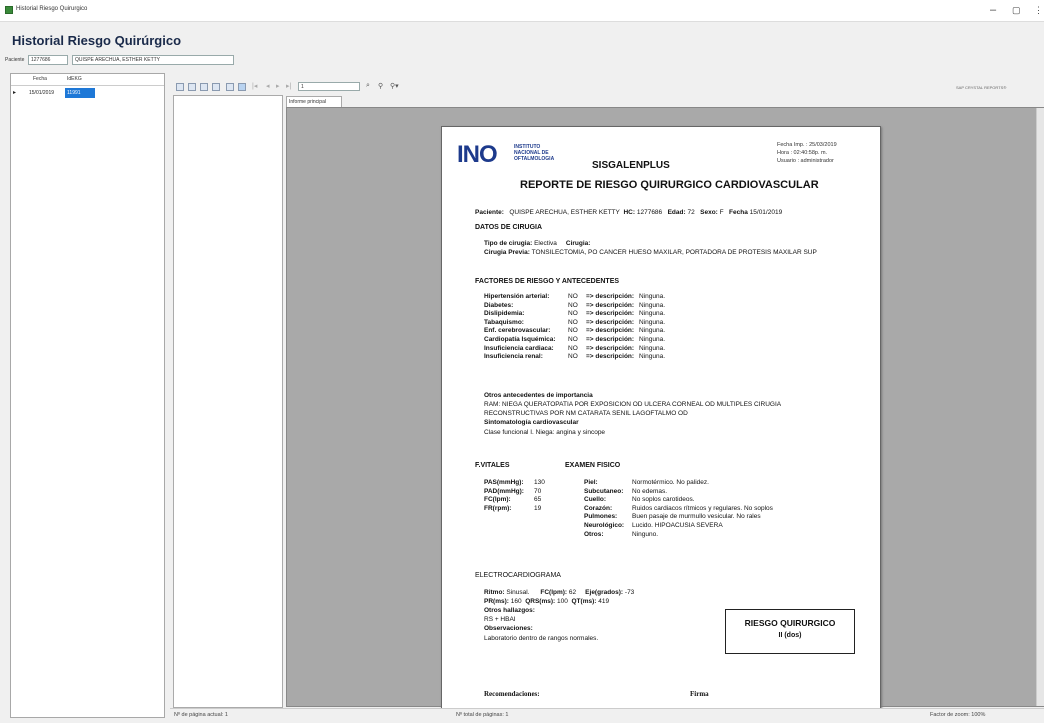 This screenshot has height=723, width=1044. I want to click on ecg-line2: PR(ms): 160 QRS(ms): 100 QT(ms): 419, so click(547, 601).